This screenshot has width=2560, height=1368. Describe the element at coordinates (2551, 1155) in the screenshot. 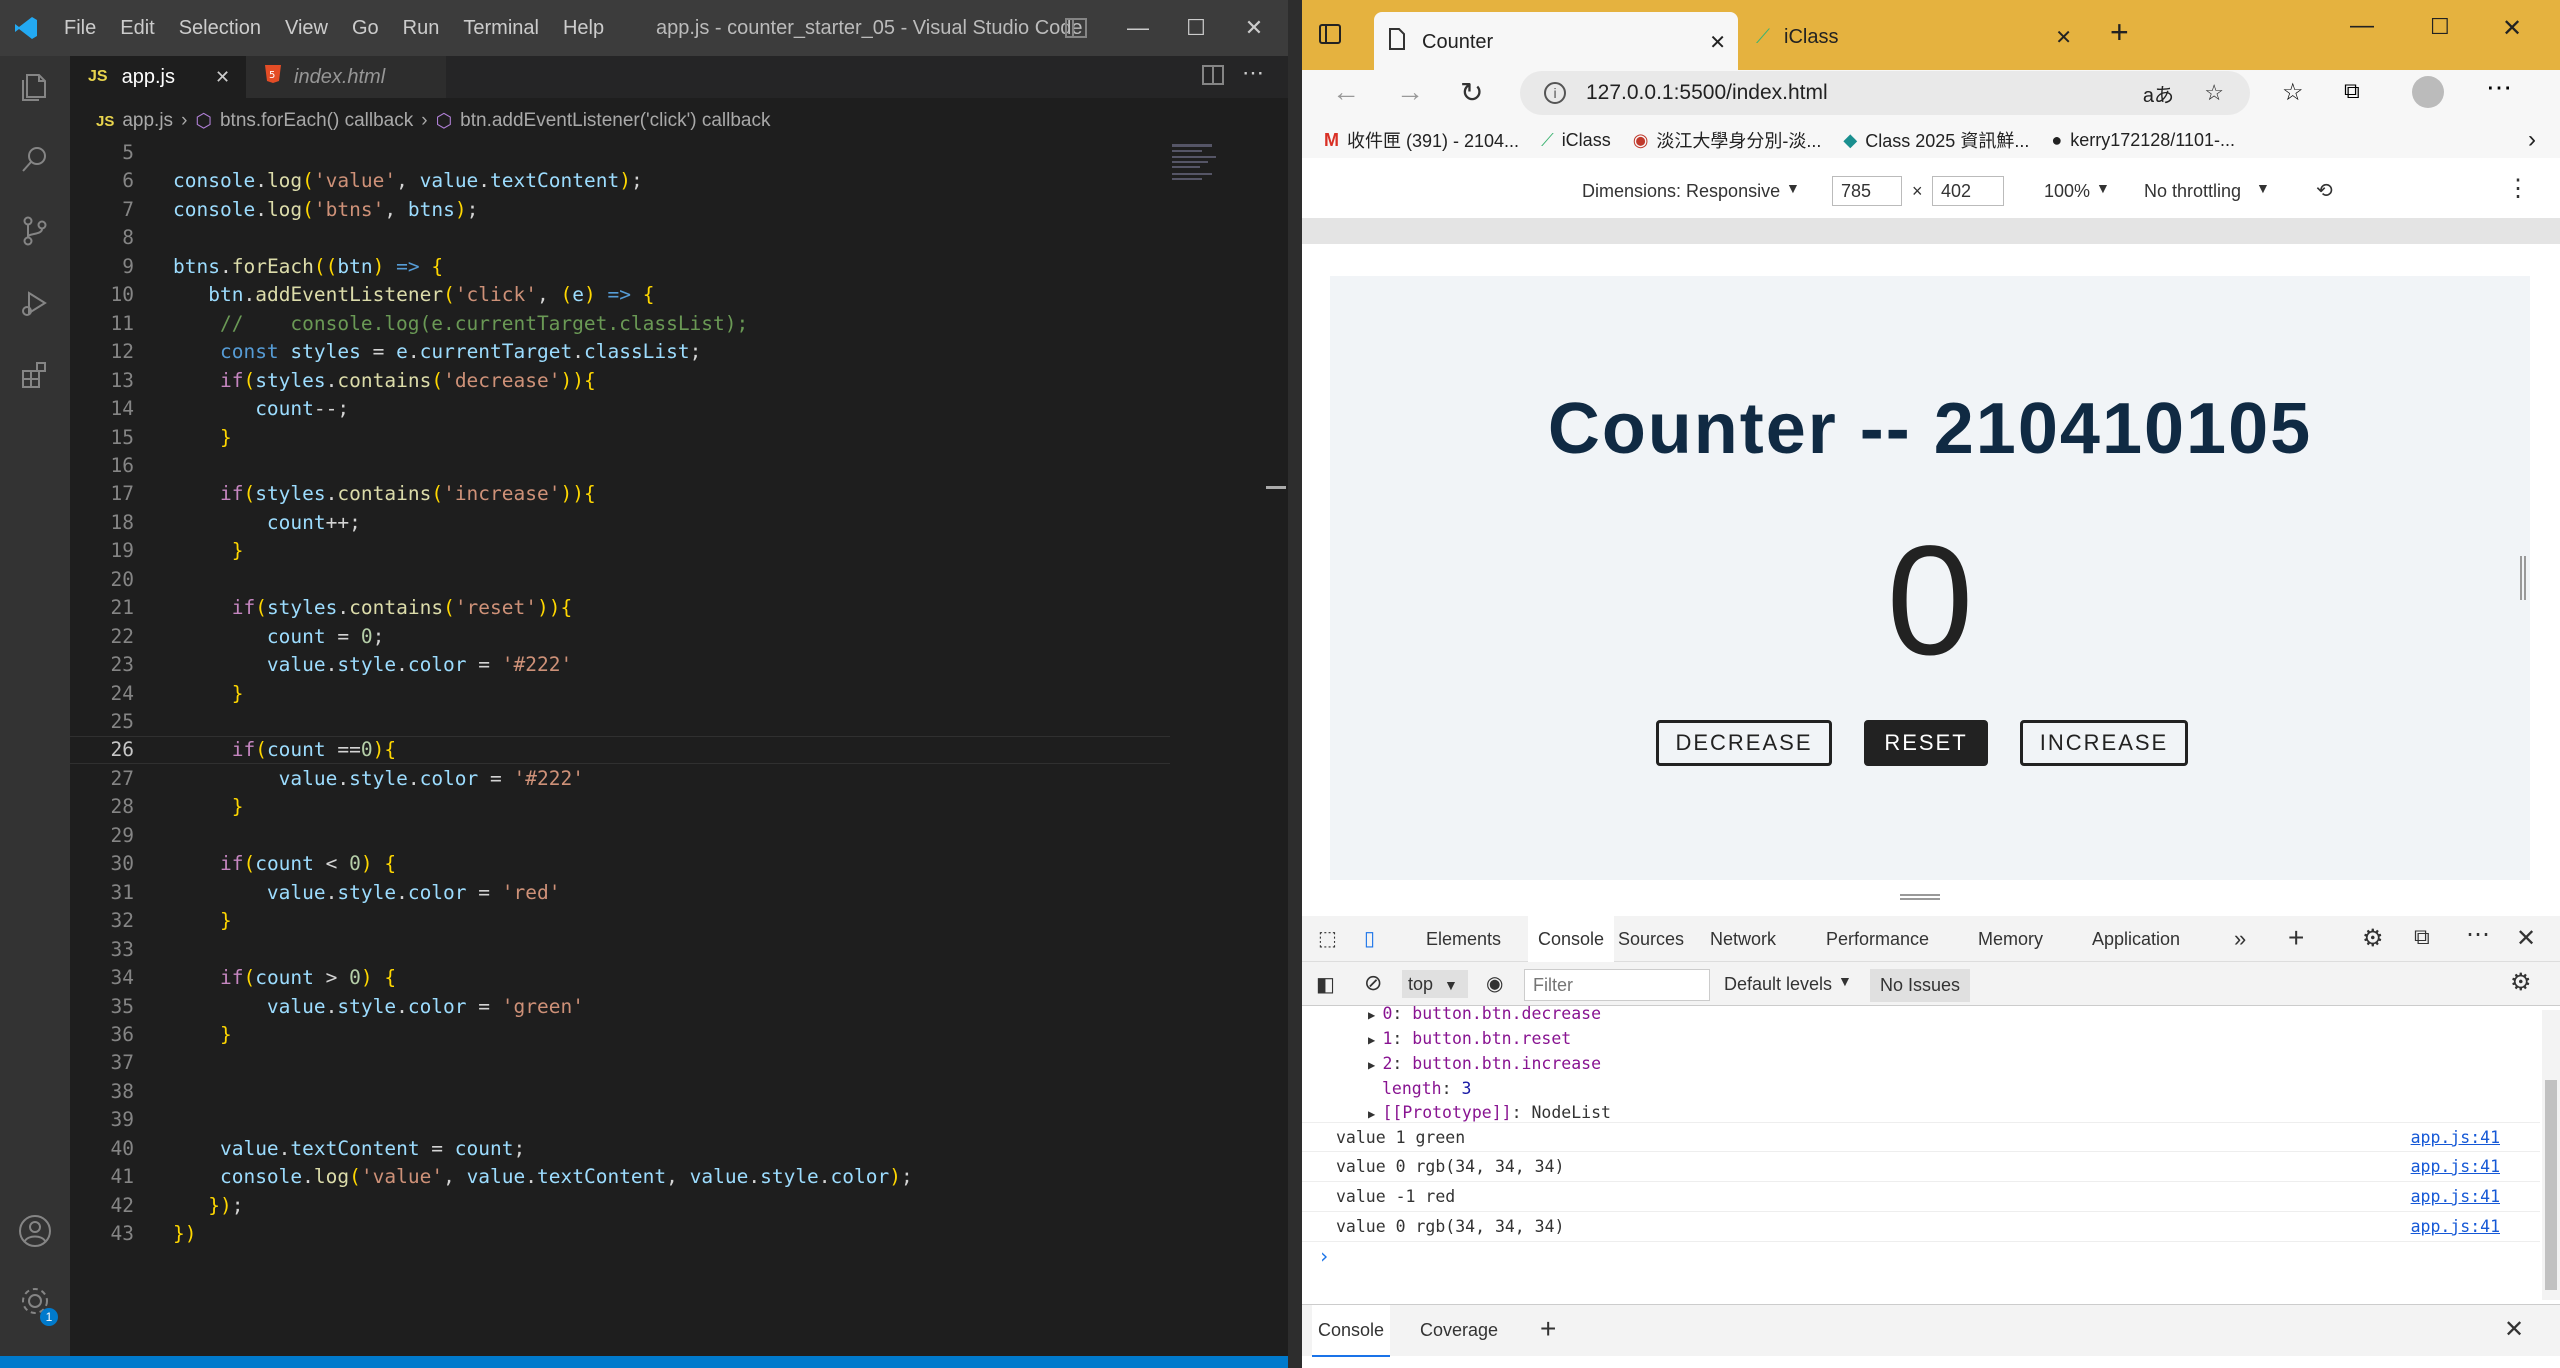

I see `console-scrollbar` at that location.